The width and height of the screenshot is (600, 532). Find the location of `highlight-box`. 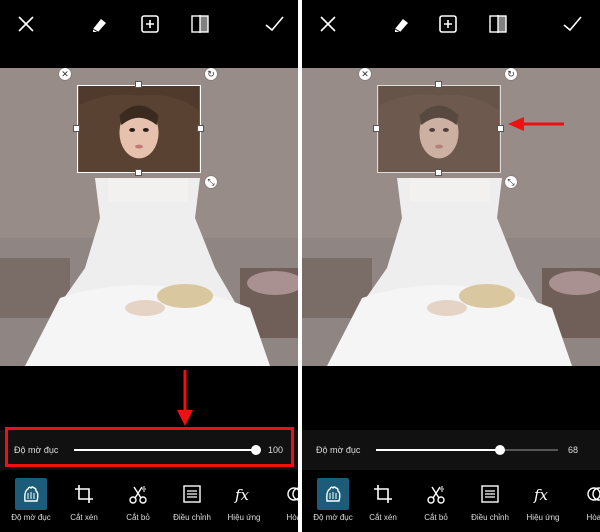

highlight-box is located at coordinates (149, 447).